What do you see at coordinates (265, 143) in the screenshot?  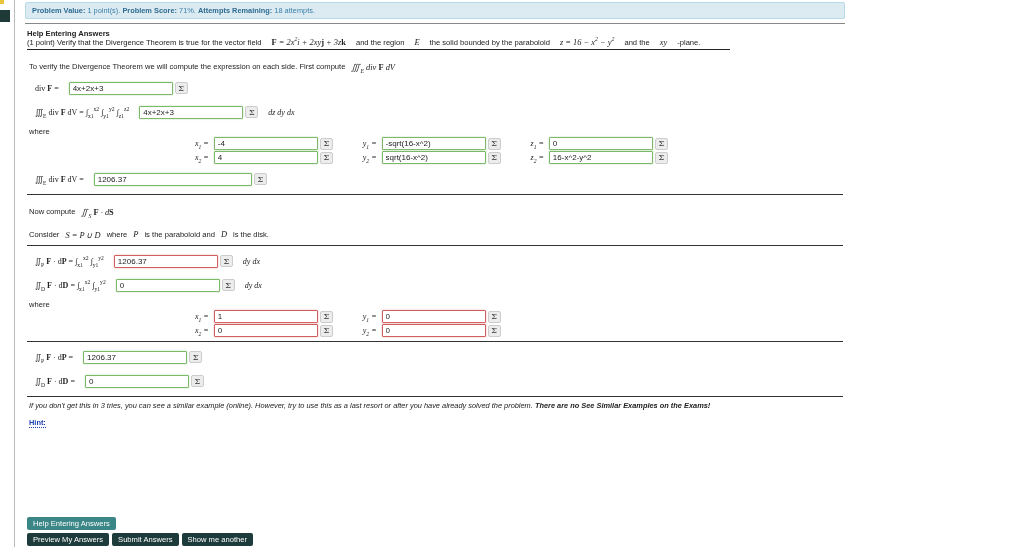 I see `answer-field: -4` at bounding box center [265, 143].